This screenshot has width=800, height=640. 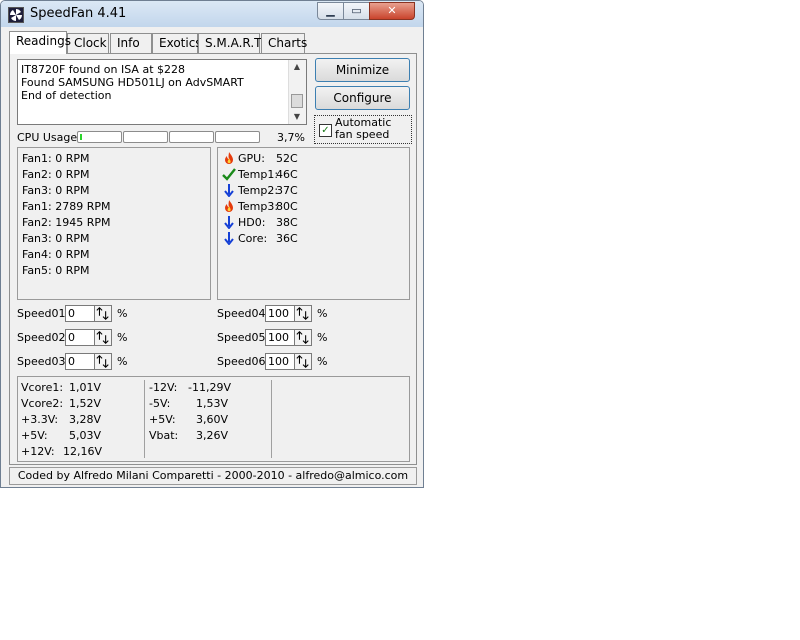 What do you see at coordinates (122, 361) in the screenshot?
I see `speed03-unit: %` at bounding box center [122, 361].